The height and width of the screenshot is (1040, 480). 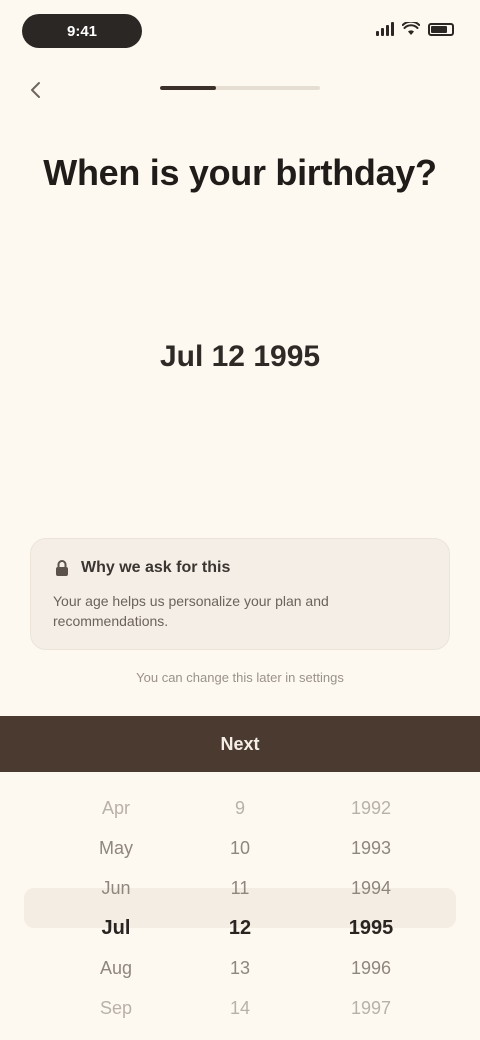 I want to click on battery-icon, so click(x=441, y=29).